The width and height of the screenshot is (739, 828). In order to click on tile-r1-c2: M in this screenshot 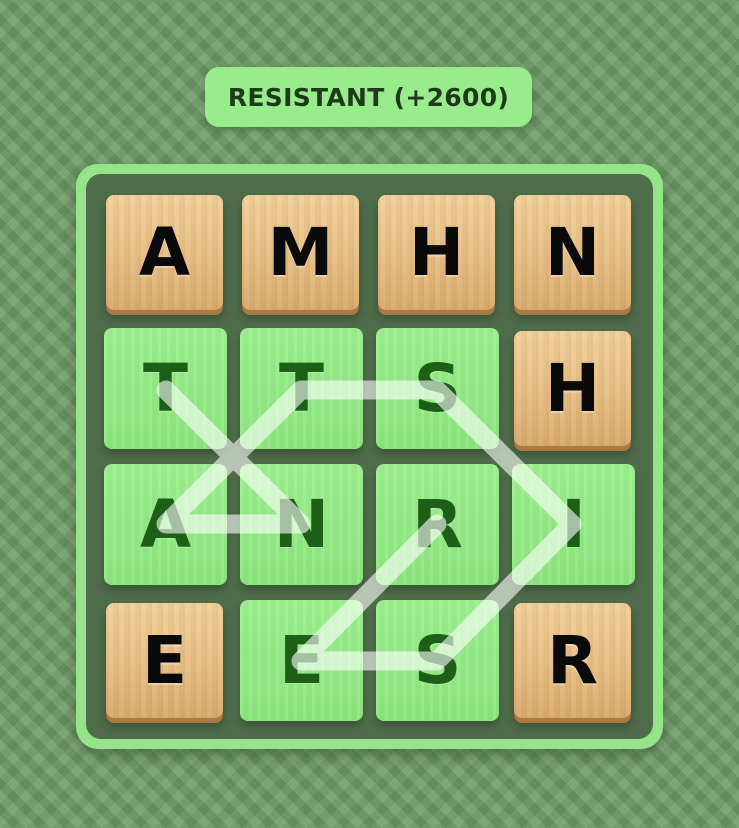, I will do `click(300, 252)`.